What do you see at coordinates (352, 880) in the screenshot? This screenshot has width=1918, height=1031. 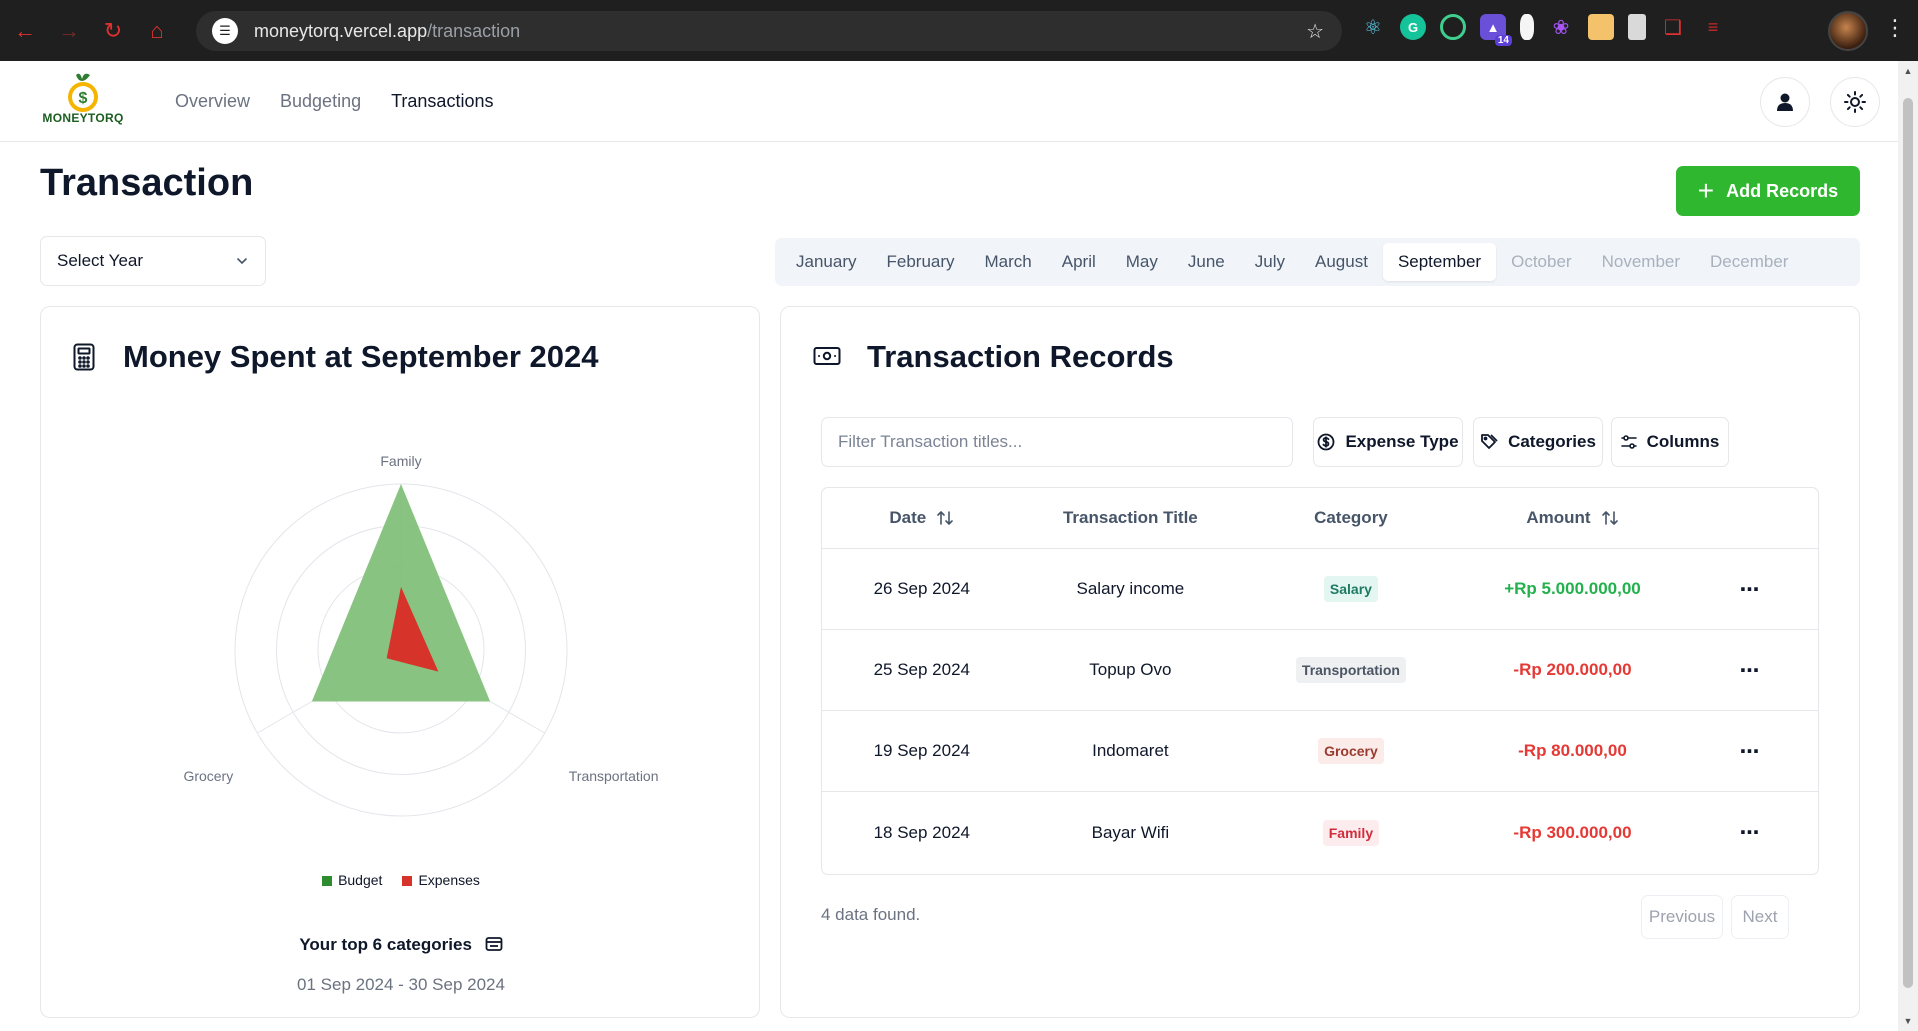 I see `legend-budget: Budget` at bounding box center [352, 880].